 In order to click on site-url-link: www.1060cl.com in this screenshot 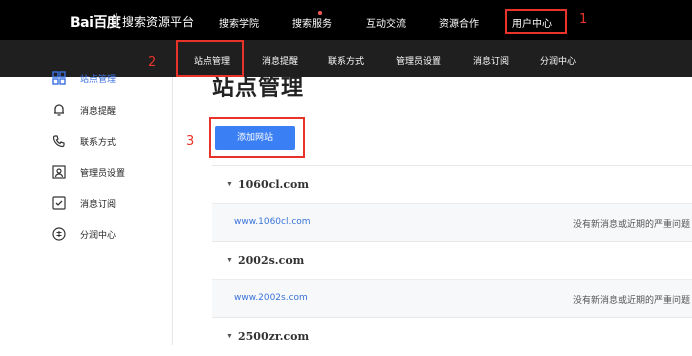, I will do `click(272, 222)`.